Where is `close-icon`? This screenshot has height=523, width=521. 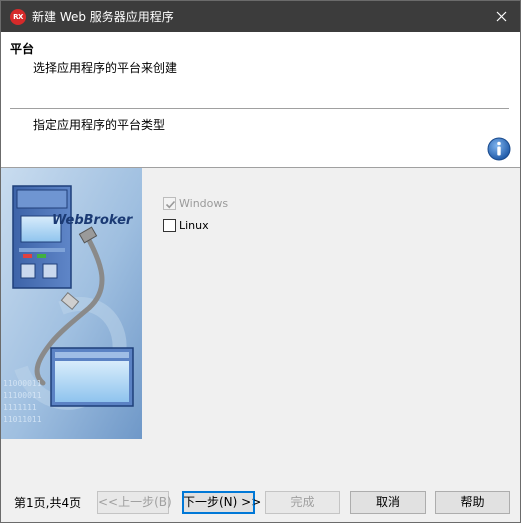
close-icon is located at coordinates (501, 16).